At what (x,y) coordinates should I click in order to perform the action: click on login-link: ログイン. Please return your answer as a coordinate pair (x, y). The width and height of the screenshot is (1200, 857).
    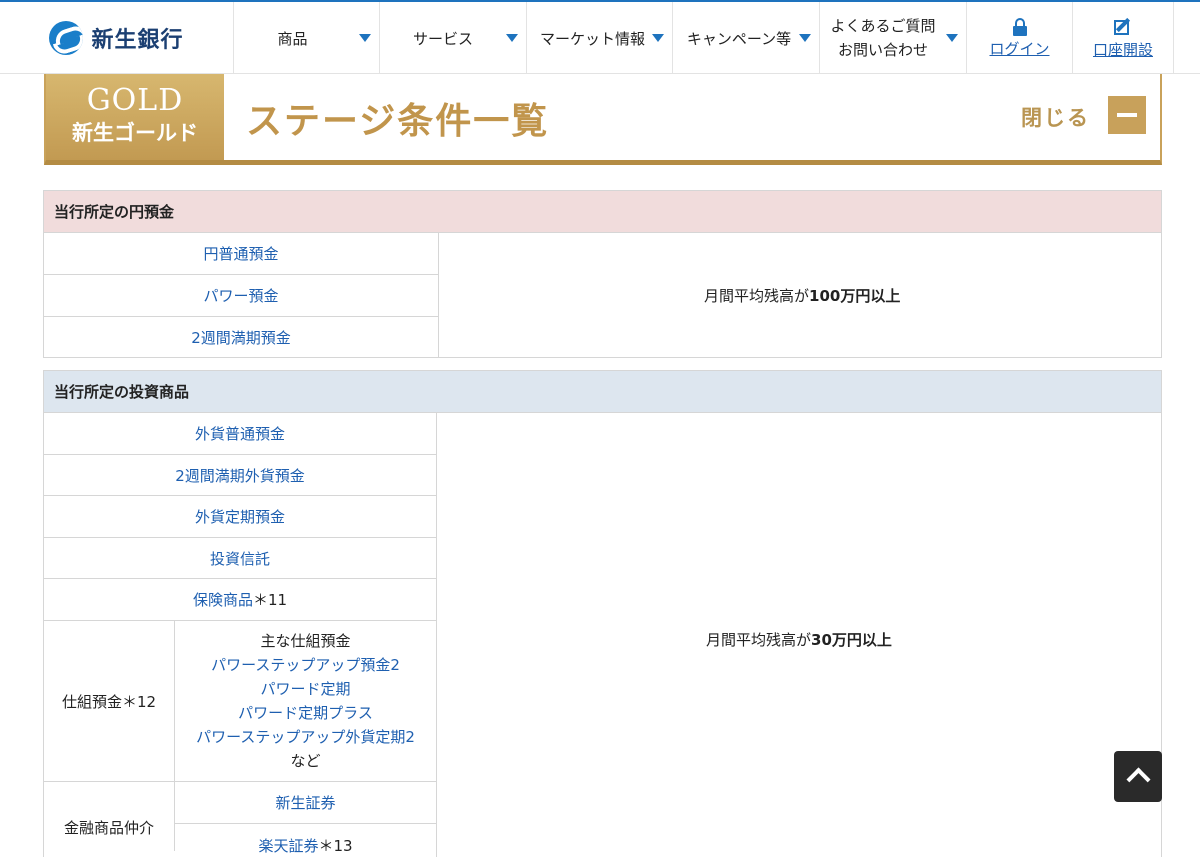
    Looking at the image, I should click on (1020, 38).